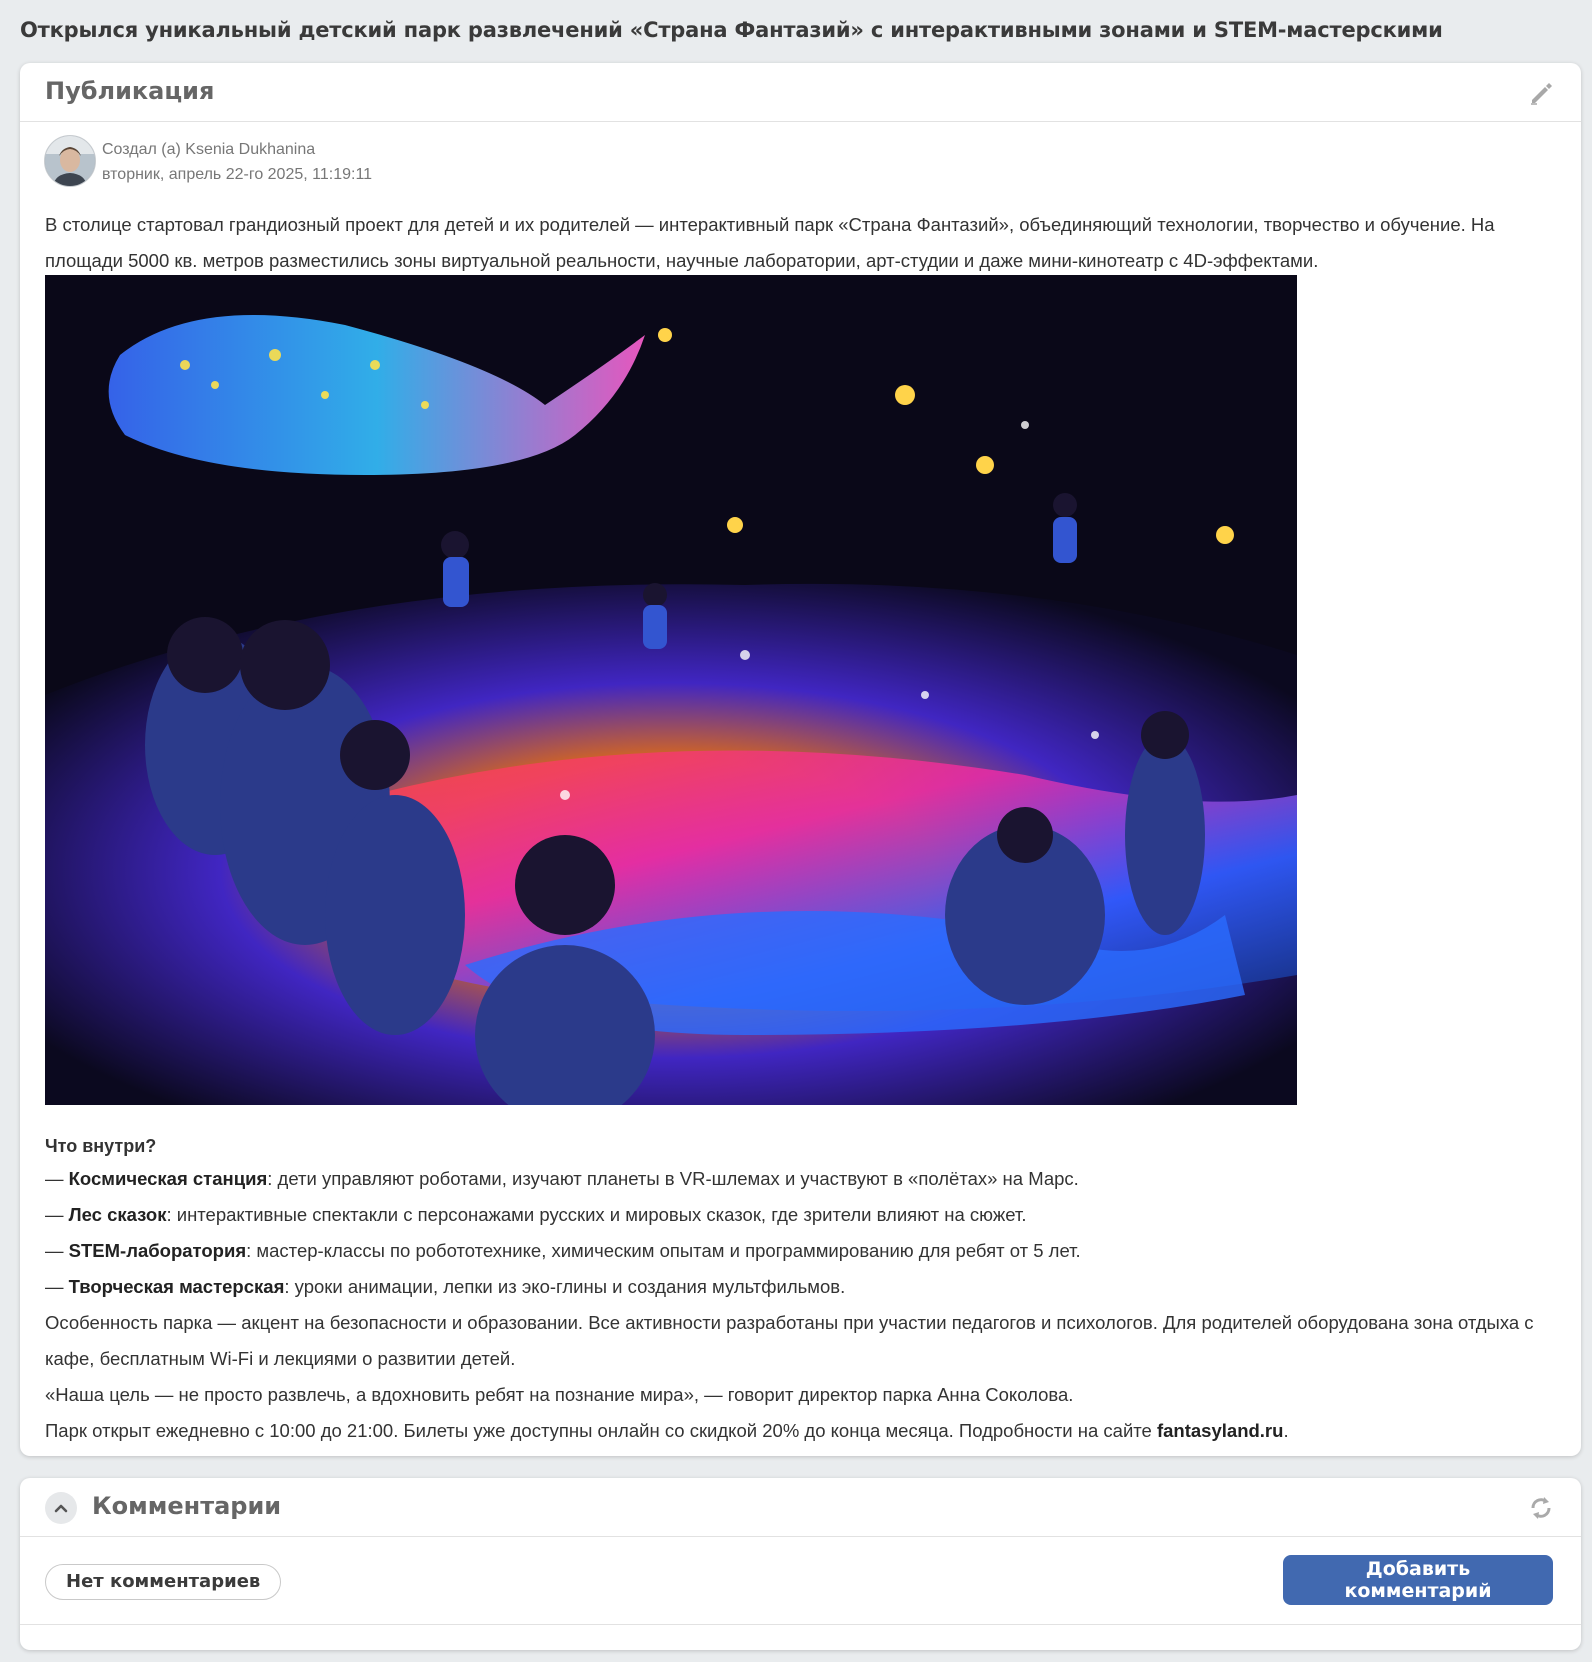 This screenshot has height=1662, width=1592. What do you see at coordinates (1541, 93) in the screenshot?
I see `pencil-icon` at bounding box center [1541, 93].